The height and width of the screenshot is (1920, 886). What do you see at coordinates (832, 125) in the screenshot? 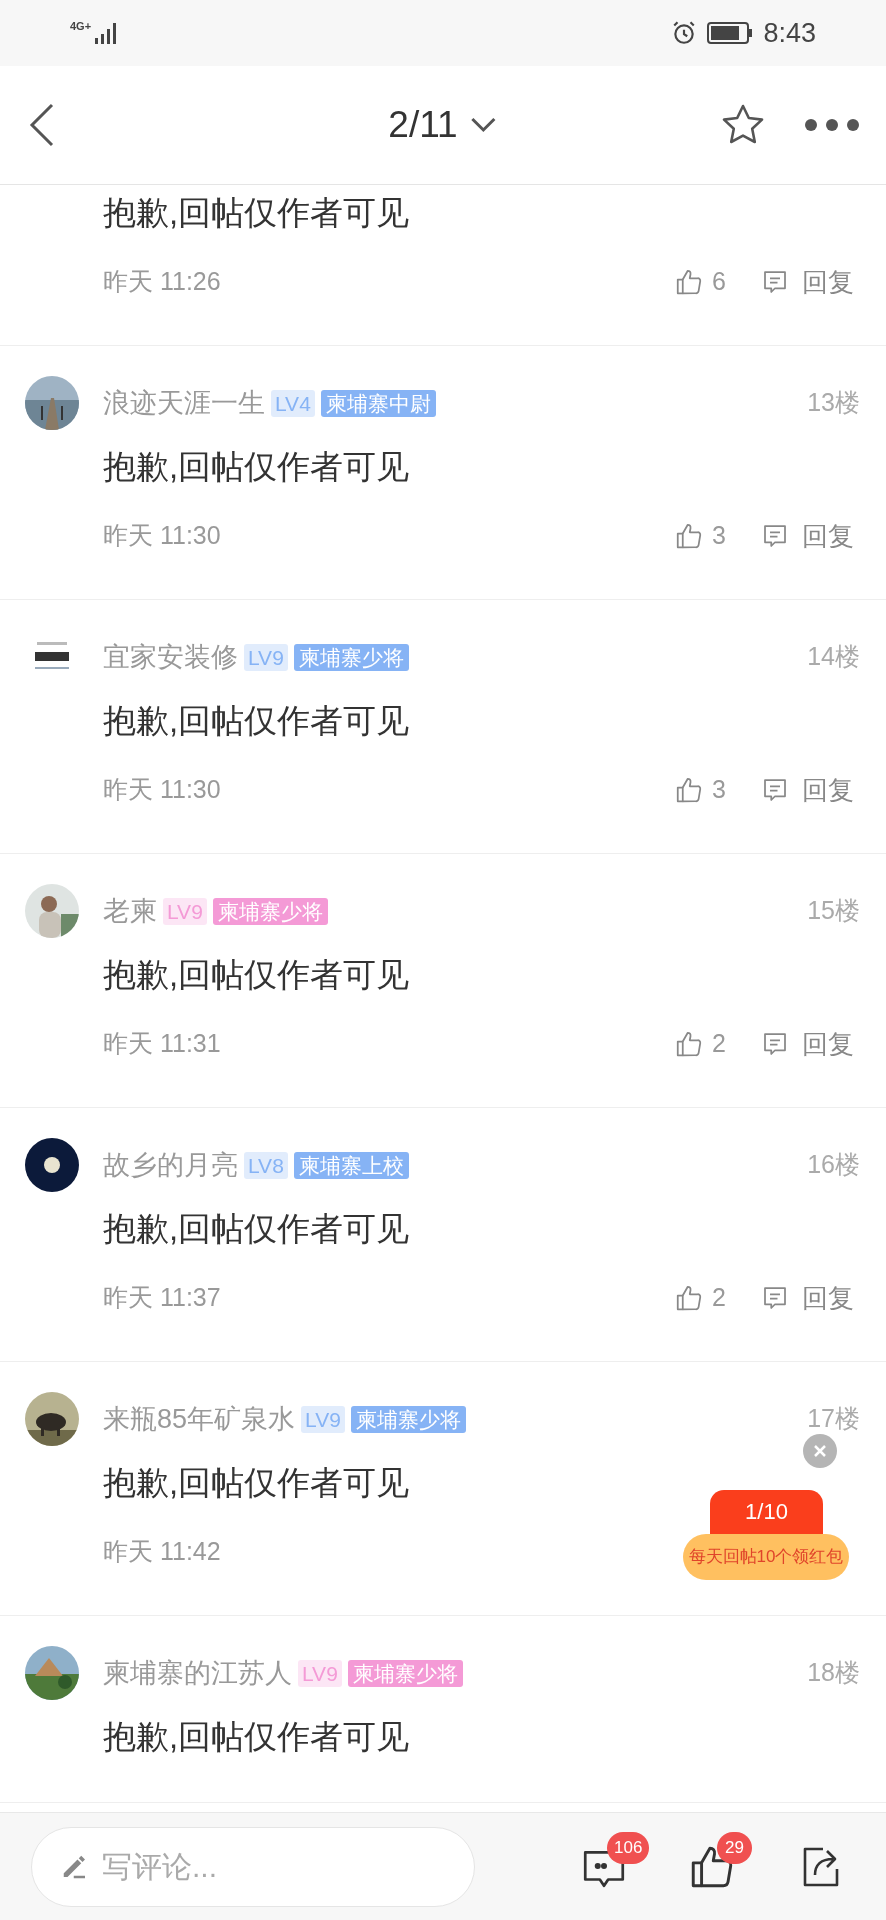
I see `more-icon` at bounding box center [832, 125].